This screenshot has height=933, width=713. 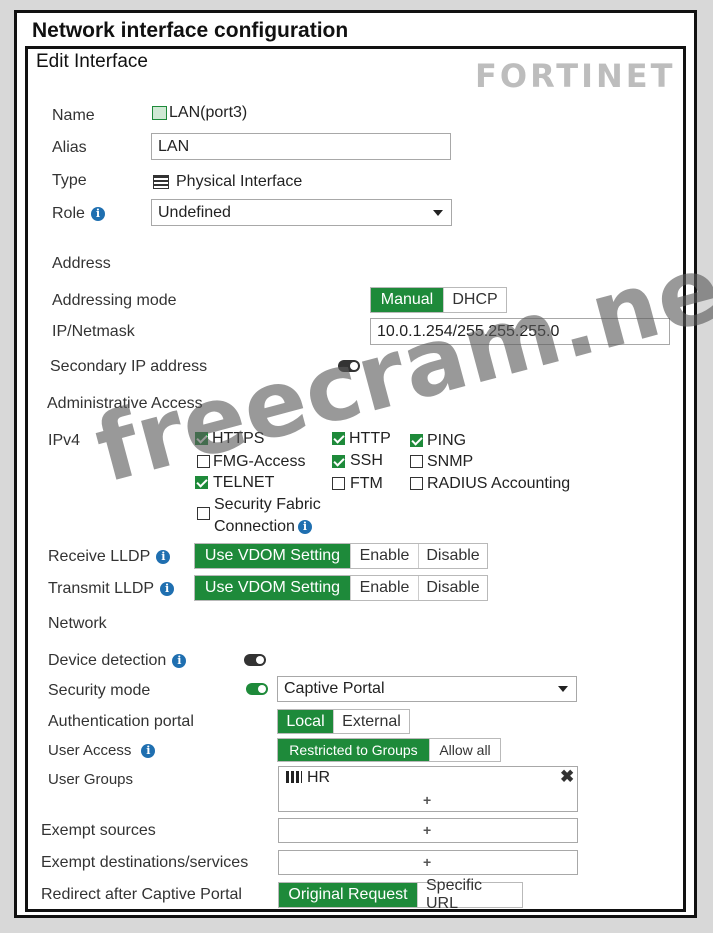 I want to click on specific-url-option: Specific URL, so click(x=469, y=894).